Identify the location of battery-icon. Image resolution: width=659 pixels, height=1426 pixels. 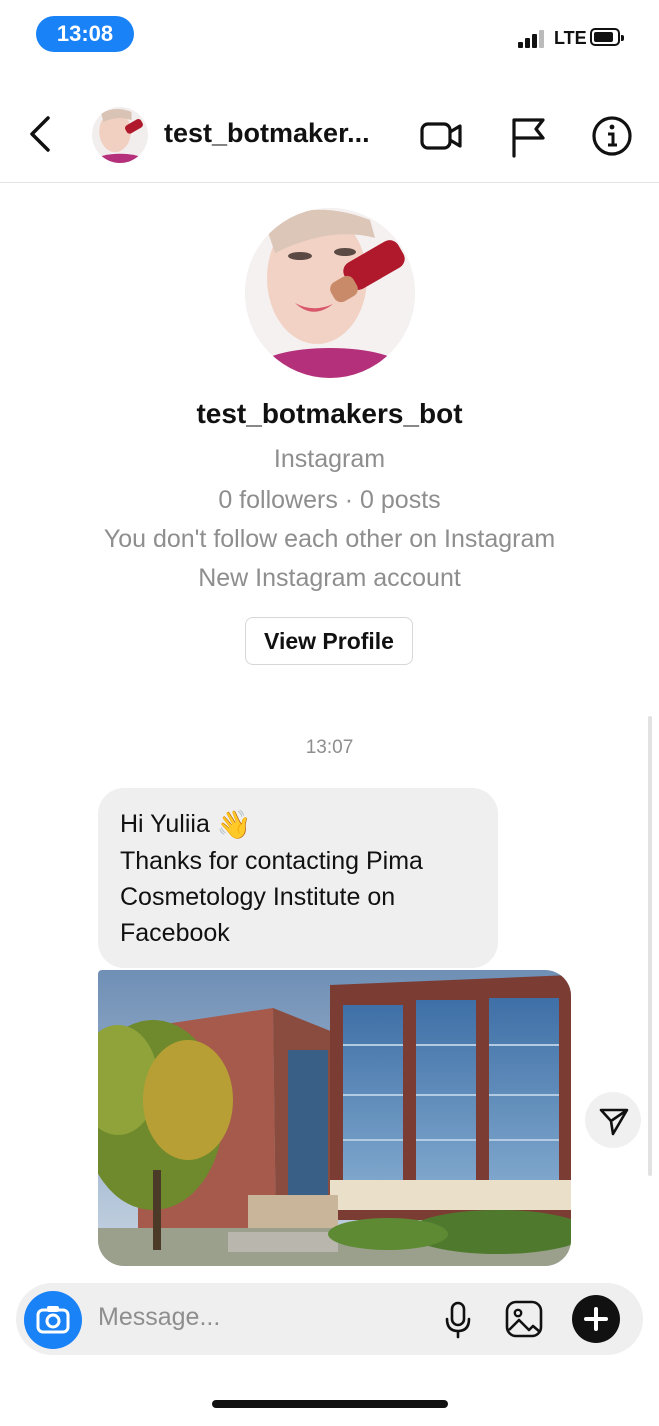
(607, 37).